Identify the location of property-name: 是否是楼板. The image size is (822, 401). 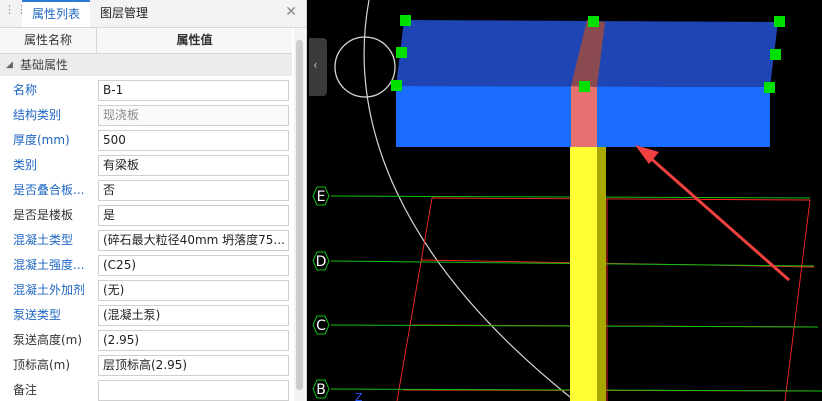
(43, 215).